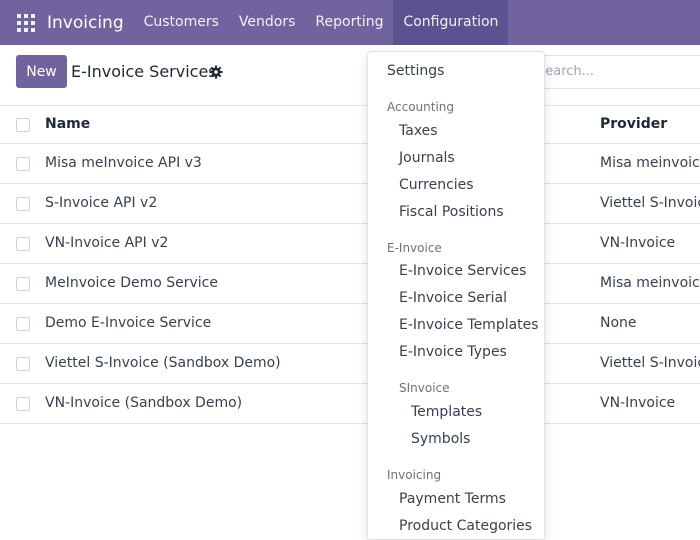 The height and width of the screenshot is (540, 700). What do you see at coordinates (456, 134) in the screenshot?
I see `menu-item-taxes: Taxes` at bounding box center [456, 134].